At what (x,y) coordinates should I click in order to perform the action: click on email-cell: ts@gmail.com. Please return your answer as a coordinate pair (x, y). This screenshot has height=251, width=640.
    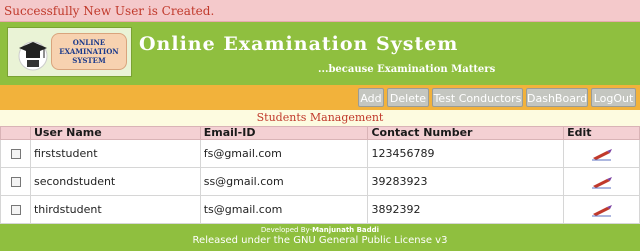
    Looking at the image, I should click on (284, 209).